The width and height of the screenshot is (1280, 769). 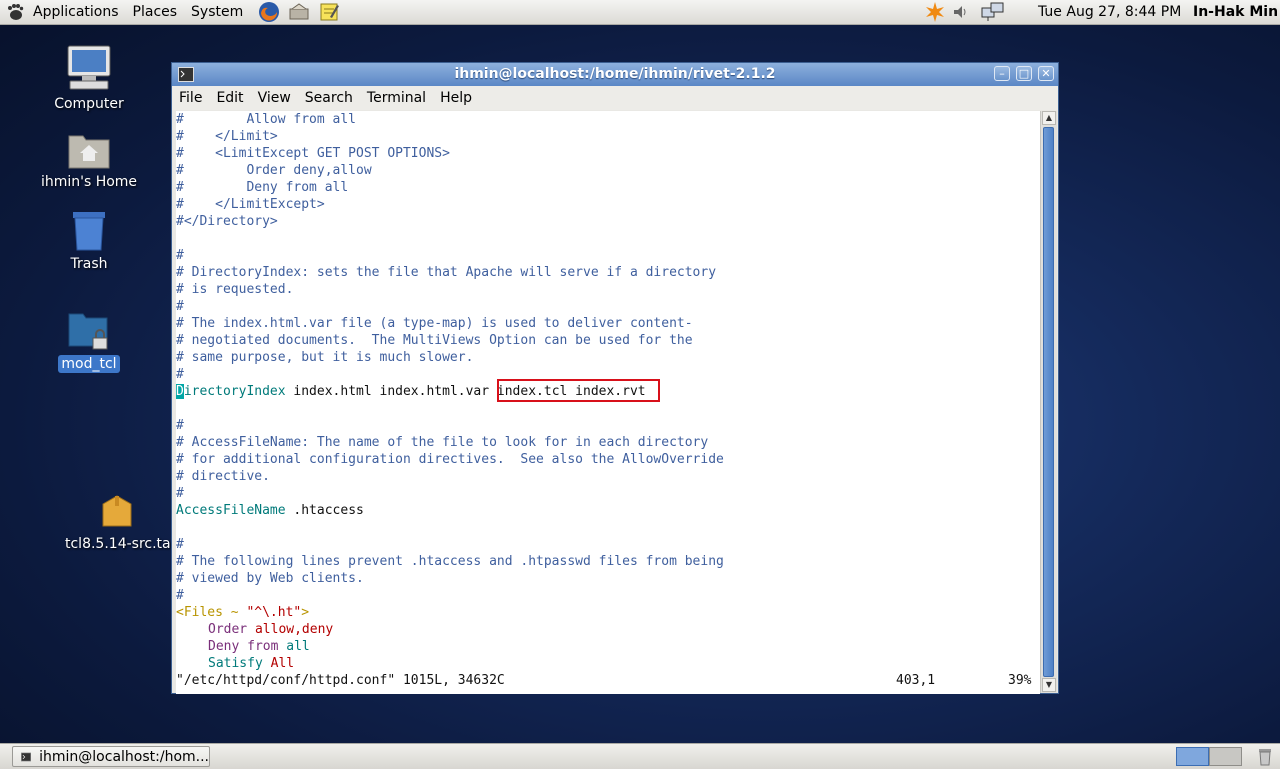 I want to click on firefox-launcher-icon, so click(x=269, y=12).